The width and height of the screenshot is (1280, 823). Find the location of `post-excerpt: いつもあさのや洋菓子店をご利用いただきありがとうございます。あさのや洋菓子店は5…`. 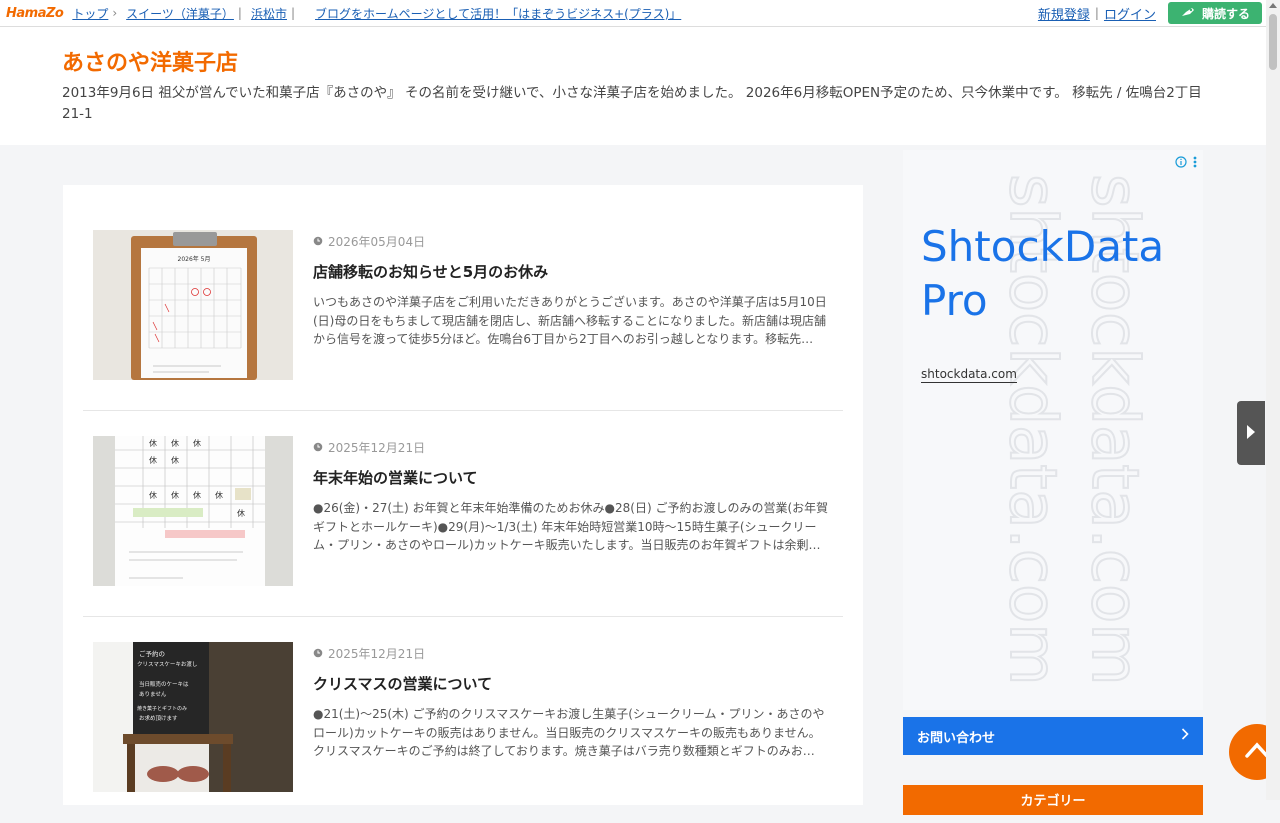

post-excerpt: いつもあさのや洋菓子店をご利用いただきありがとうございます。あさのや洋菓子店は5… is located at coordinates (570, 320).